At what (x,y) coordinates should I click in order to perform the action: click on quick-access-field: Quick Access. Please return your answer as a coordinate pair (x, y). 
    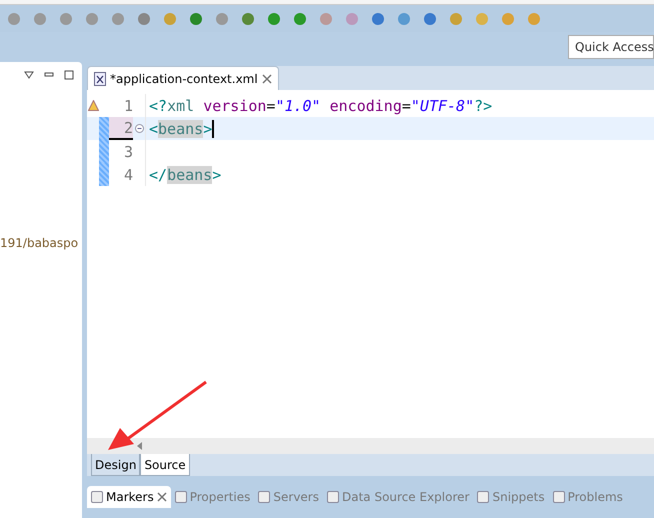
    Looking at the image, I should click on (611, 47).